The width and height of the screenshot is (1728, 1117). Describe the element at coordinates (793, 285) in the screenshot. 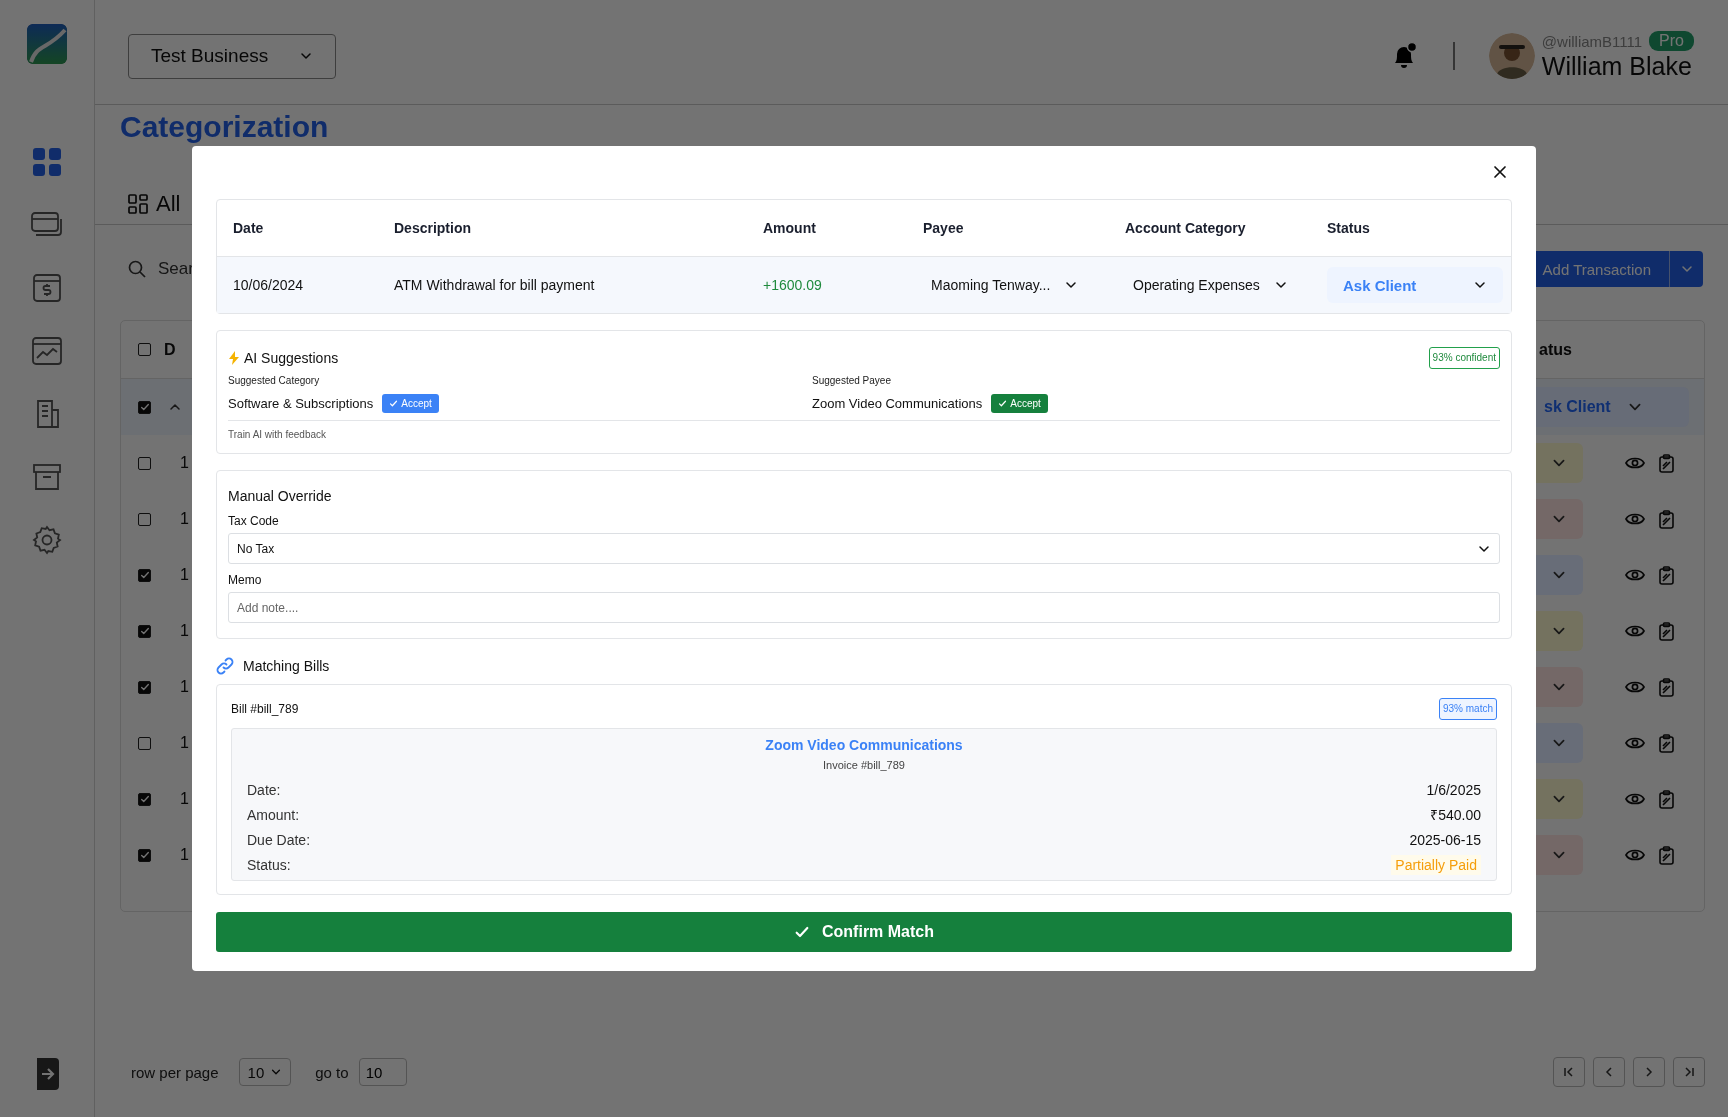

I see `amount-cell-text: +1600.09` at that location.